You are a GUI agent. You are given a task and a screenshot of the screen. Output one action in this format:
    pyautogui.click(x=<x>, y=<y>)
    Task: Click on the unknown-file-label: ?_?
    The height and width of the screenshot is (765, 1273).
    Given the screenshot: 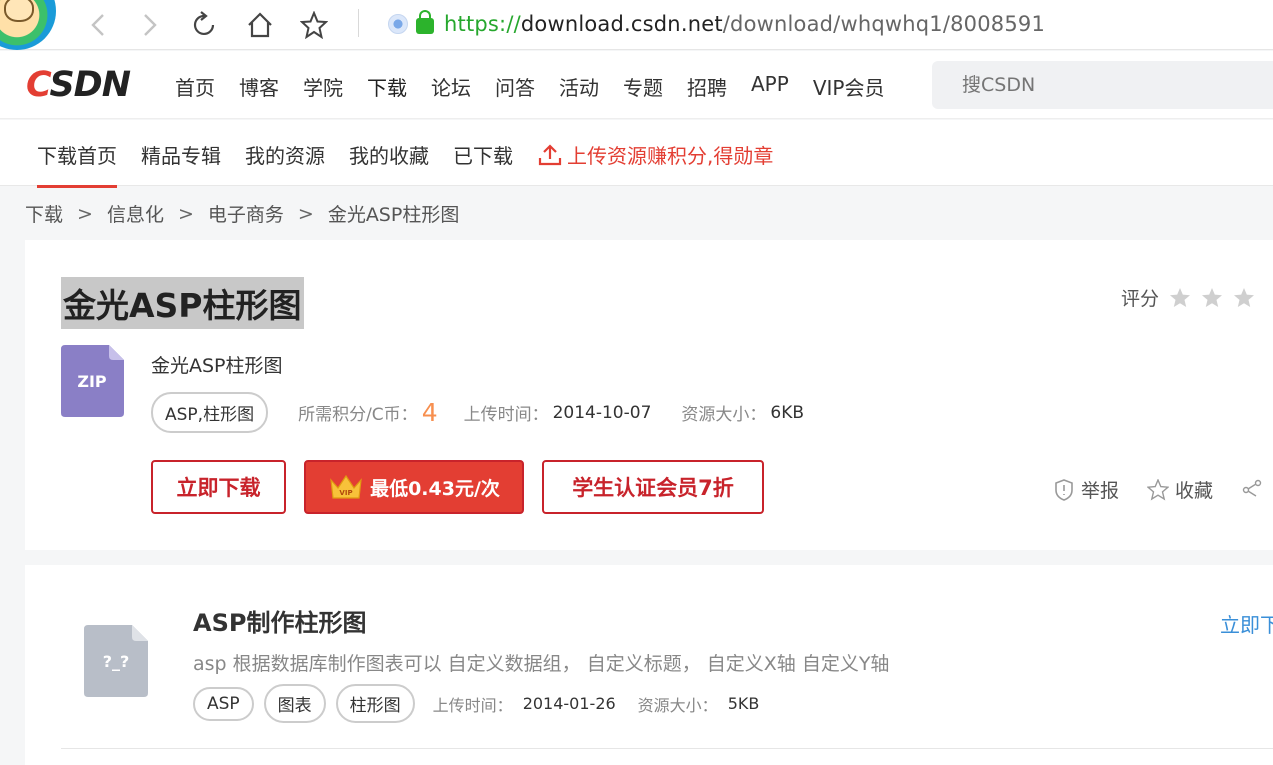 What is the action you would take?
    pyautogui.click(x=116, y=661)
    